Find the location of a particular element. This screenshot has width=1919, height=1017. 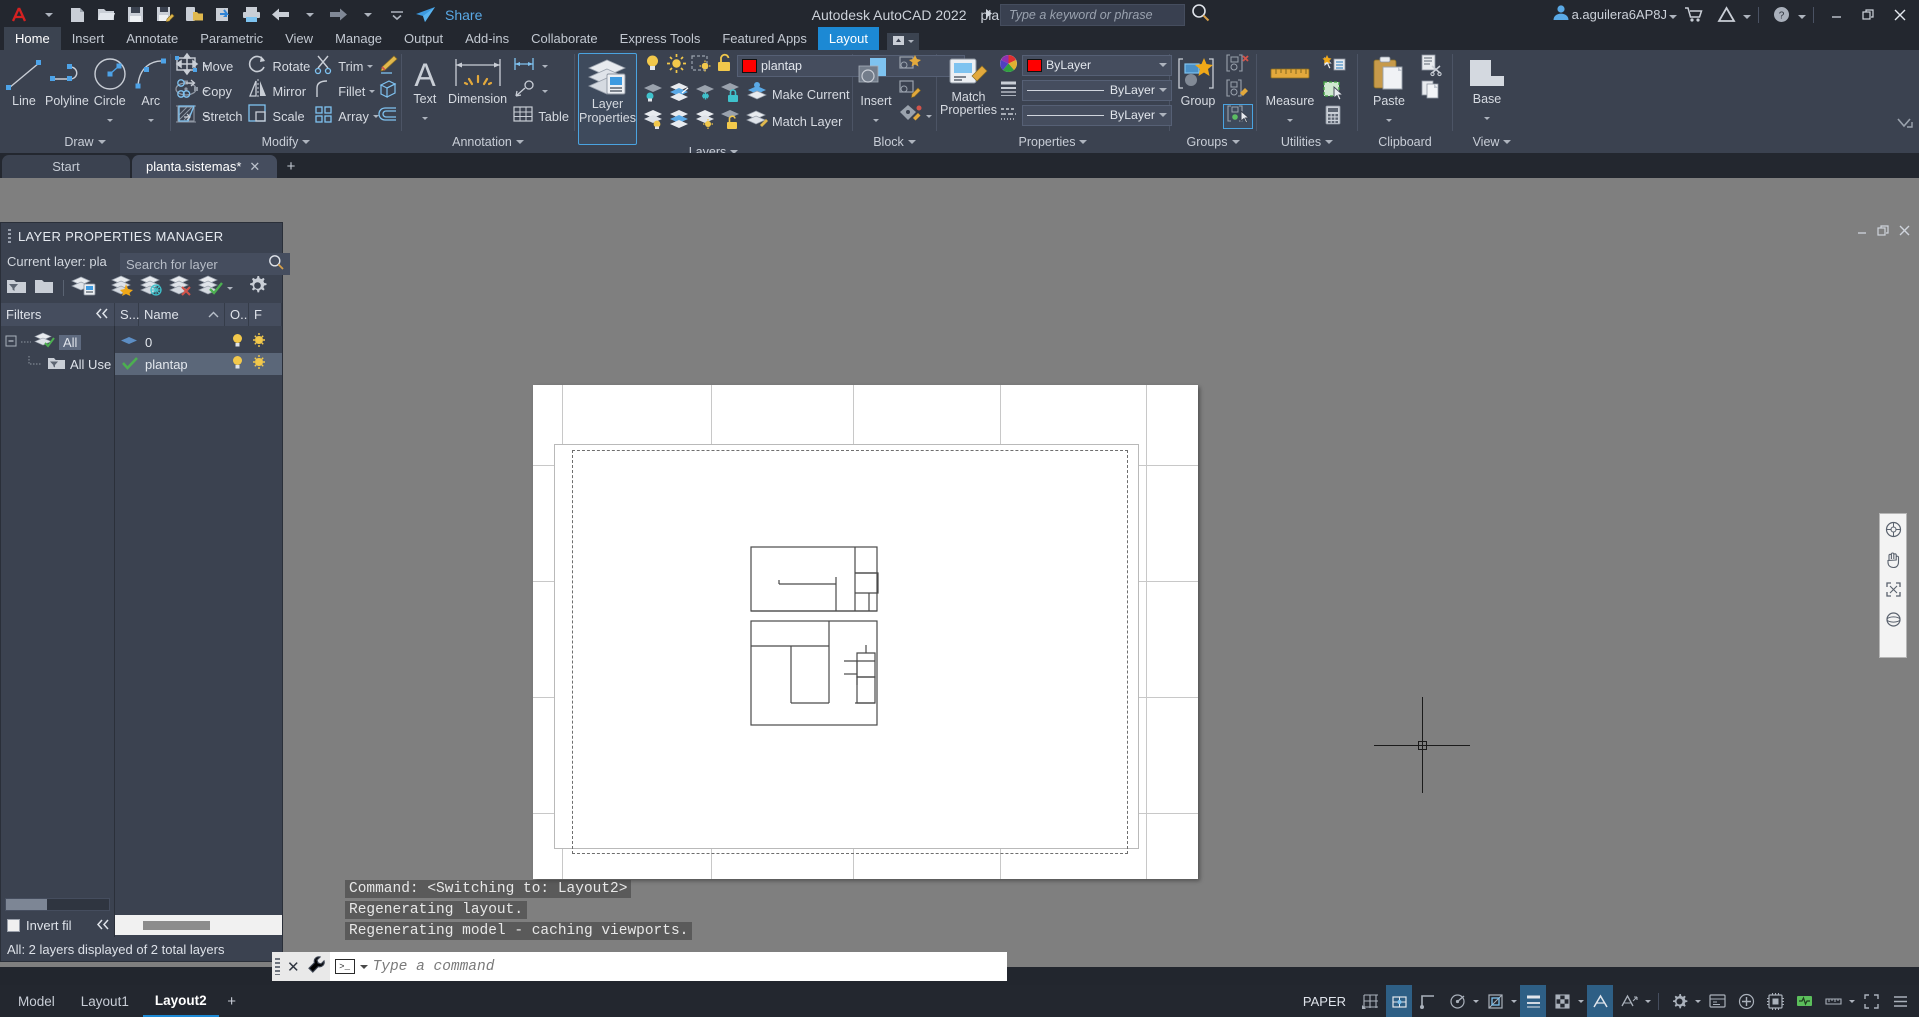

ribbon-tab-annotate: Annotate is located at coordinates (152, 38).